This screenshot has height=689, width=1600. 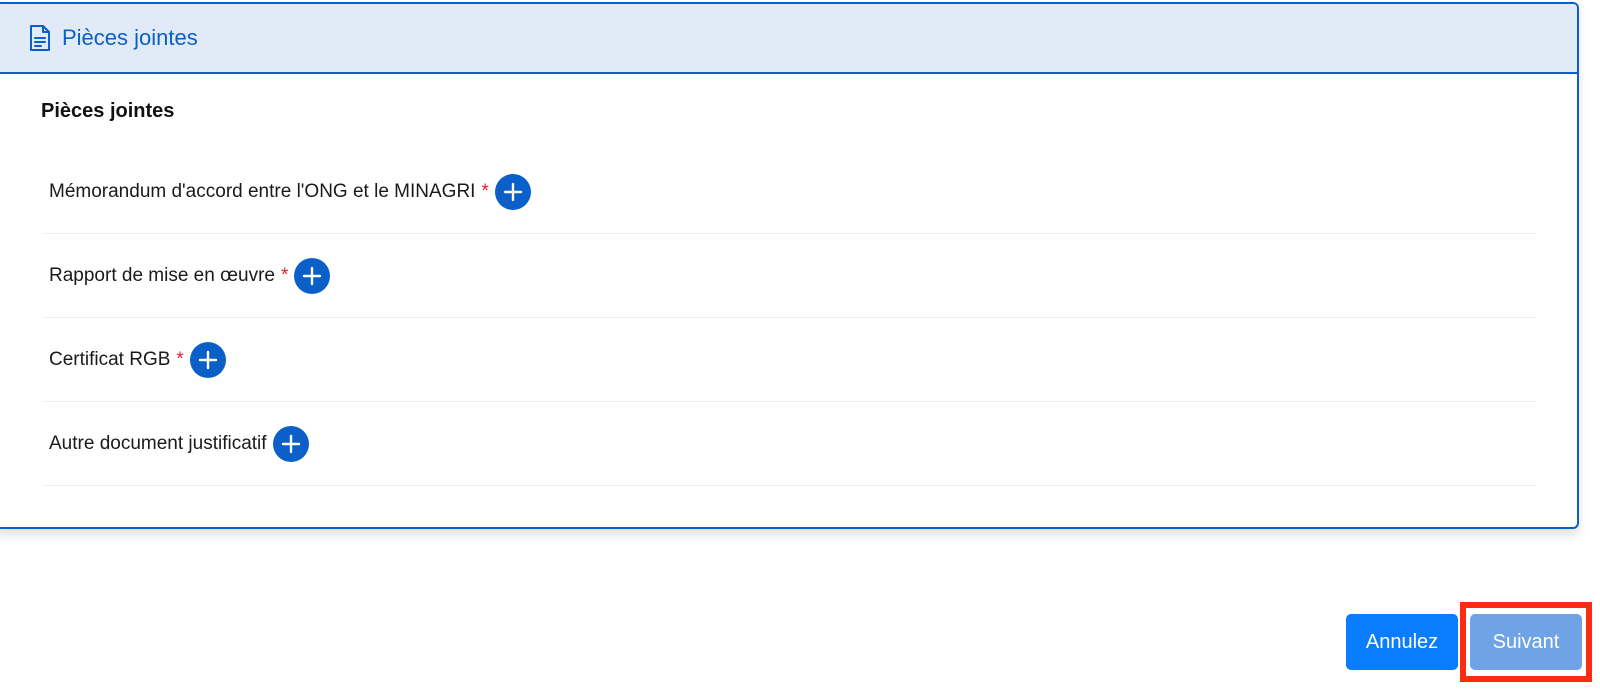 What do you see at coordinates (110, 359) in the screenshot?
I see `attachment-label: Certificat RGB` at bounding box center [110, 359].